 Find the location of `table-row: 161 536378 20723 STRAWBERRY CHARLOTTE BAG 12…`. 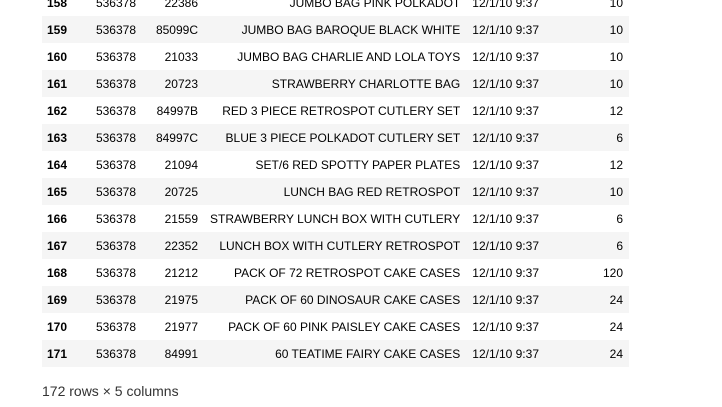

table-row: 161 536378 20723 STRAWBERRY CHARLOTTE BAG 12… is located at coordinates (335, 83).